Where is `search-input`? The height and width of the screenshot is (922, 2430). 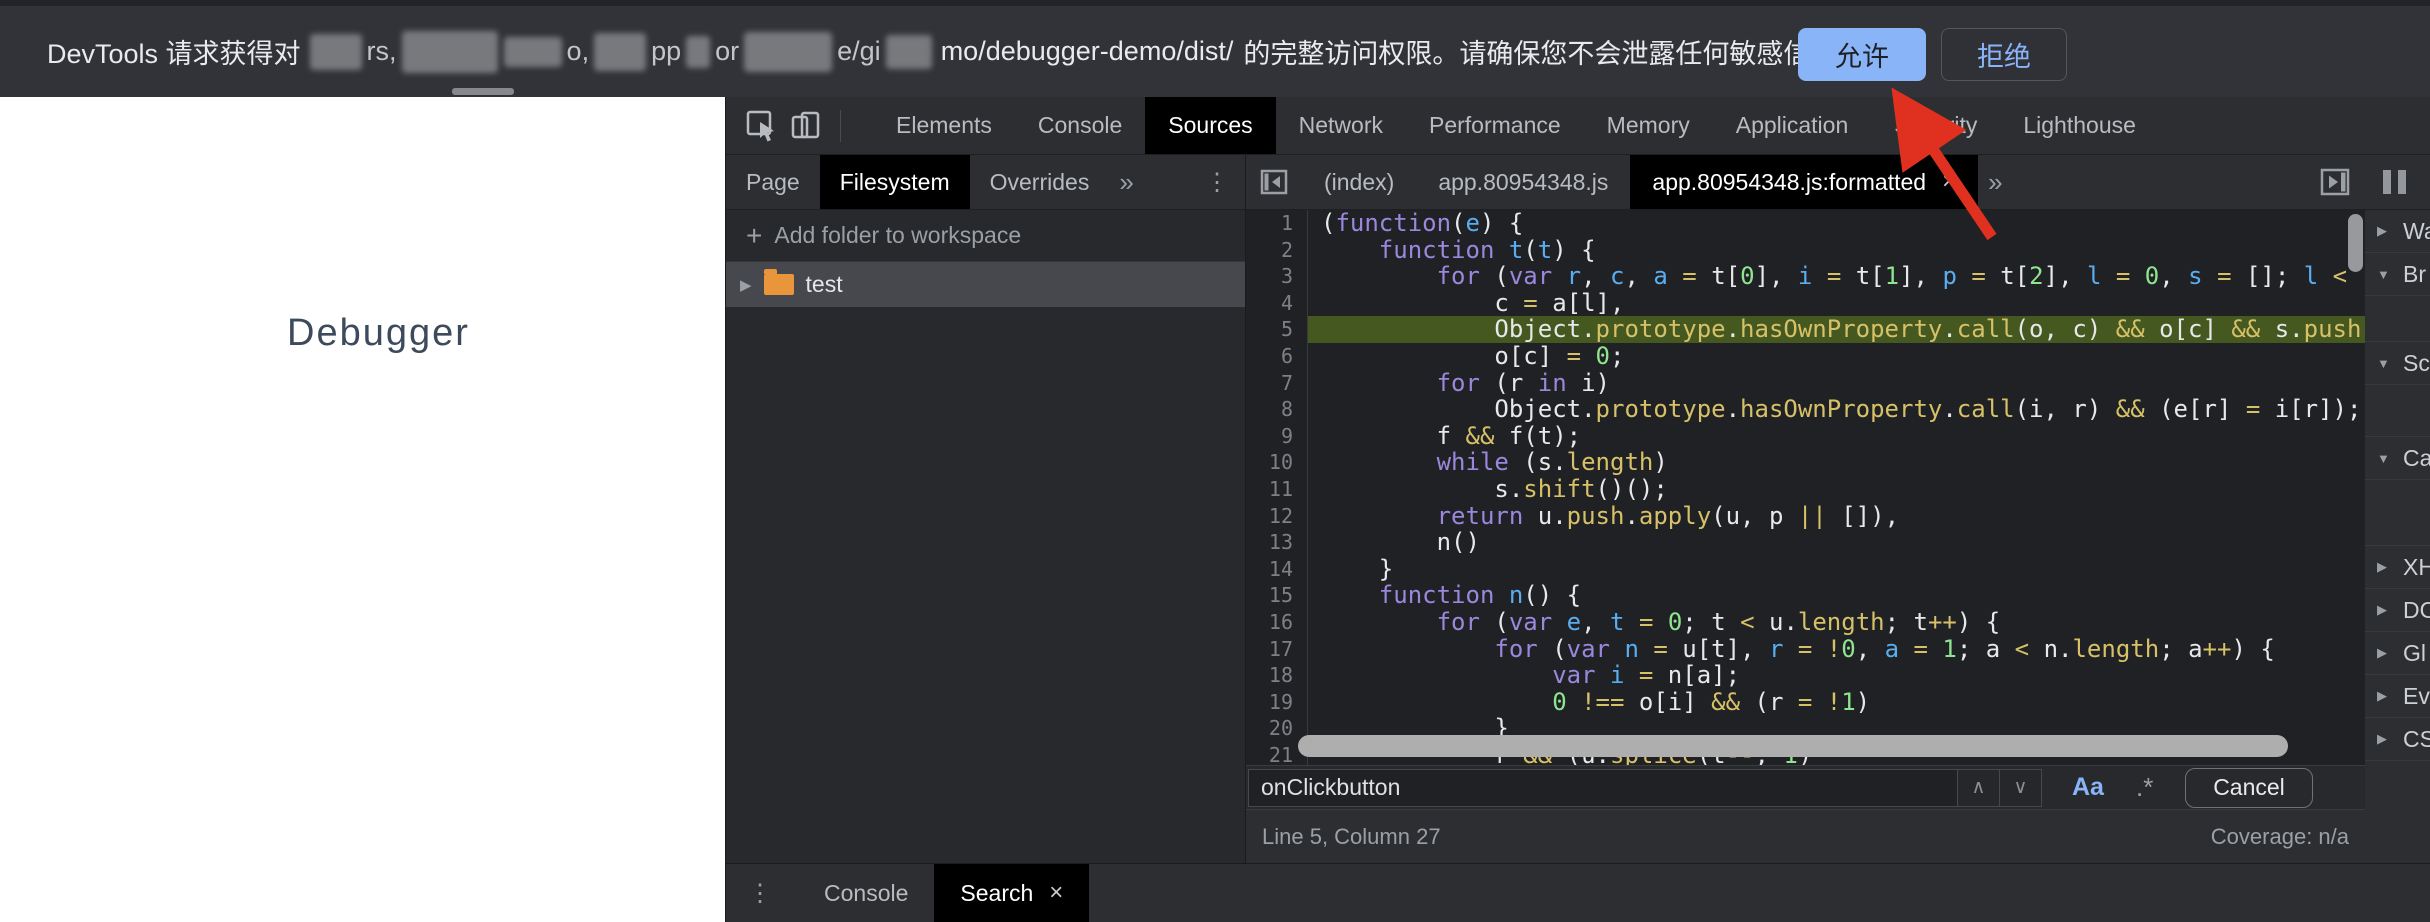
search-input is located at coordinates (1603, 787).